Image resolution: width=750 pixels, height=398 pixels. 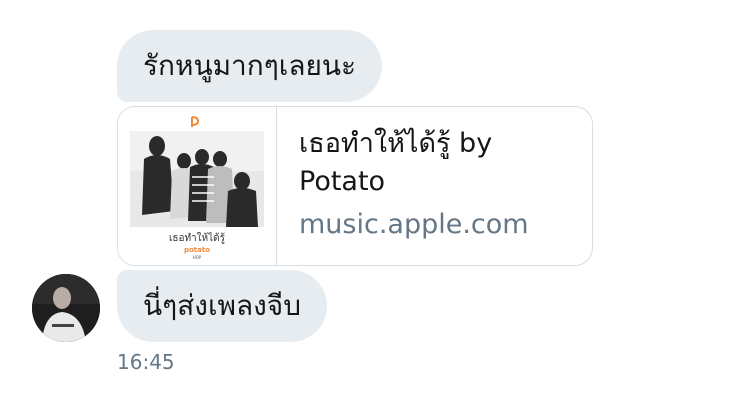 I want to click on album-song-title: เธอทำให้ได้รู้, so click(x=197, y=238).